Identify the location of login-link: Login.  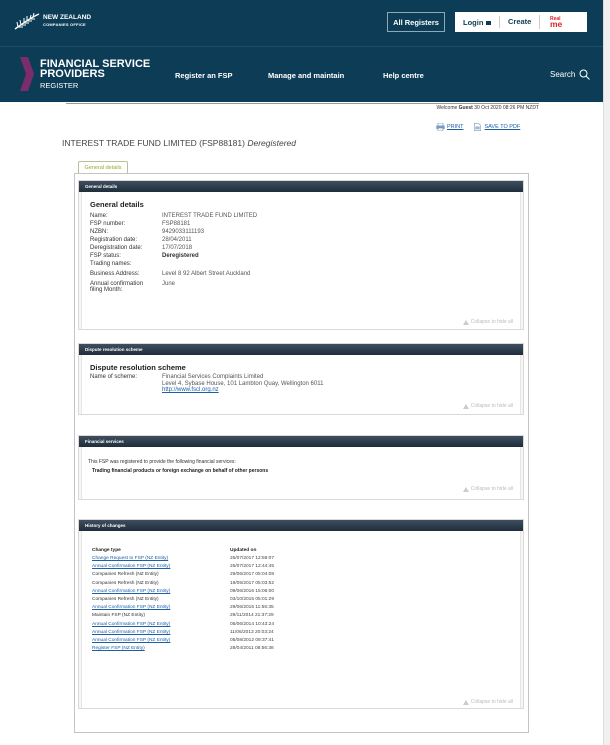
(477, 22).